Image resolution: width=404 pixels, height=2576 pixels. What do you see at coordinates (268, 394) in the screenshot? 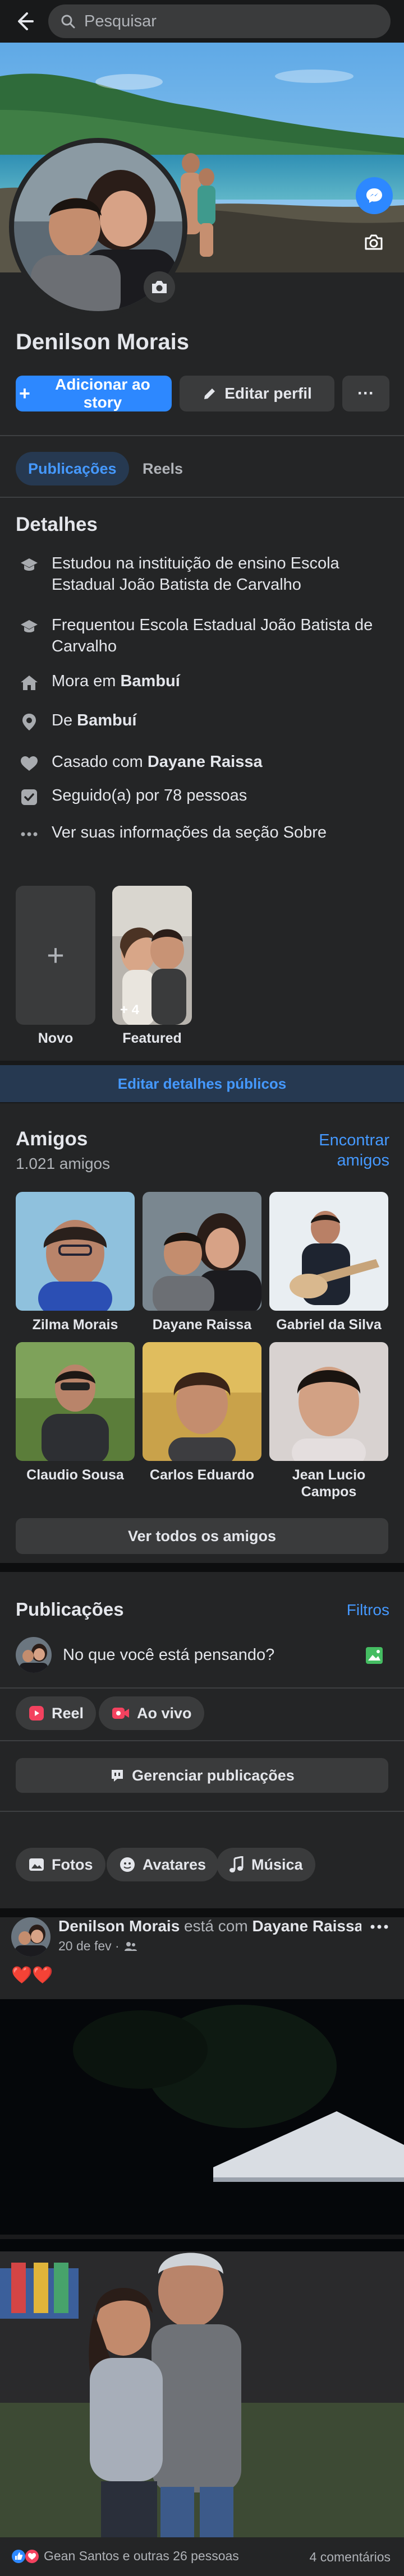
I see `edit-profile-label: Editar perfil` at bounding box center [268, 394].